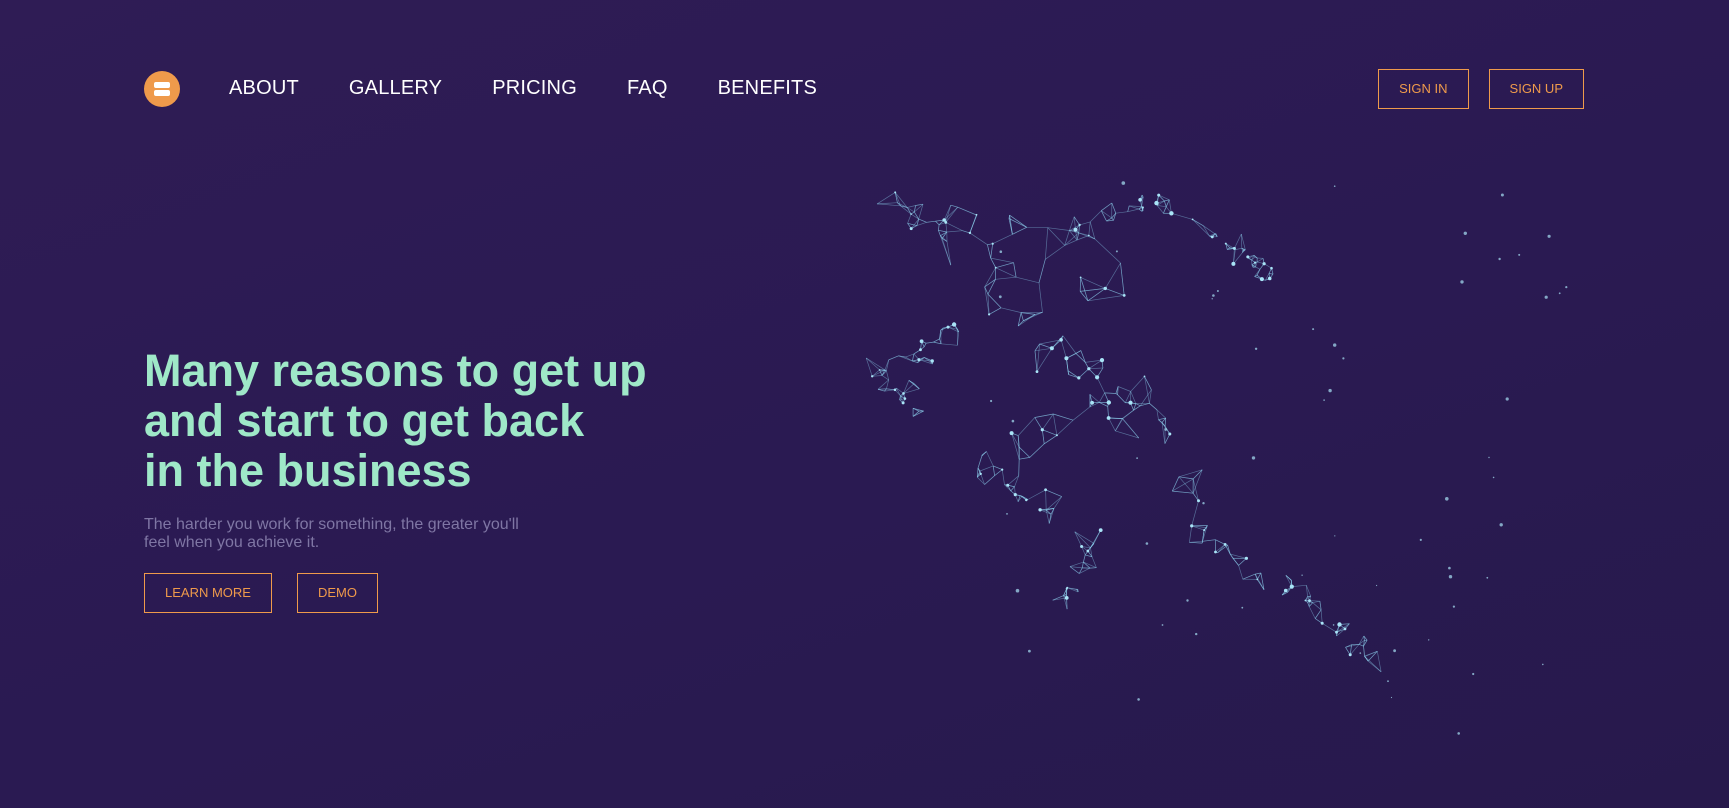 This screenshot has height=808, width=1729. I want to click on nav-item-faq: FAQ, so click(647, 88).